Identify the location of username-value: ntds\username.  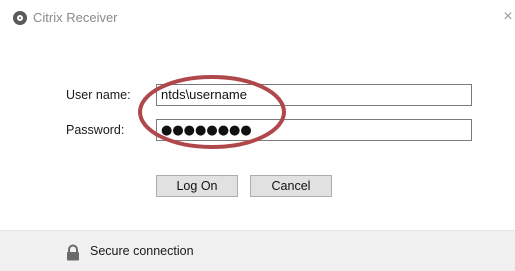
(204, 94).